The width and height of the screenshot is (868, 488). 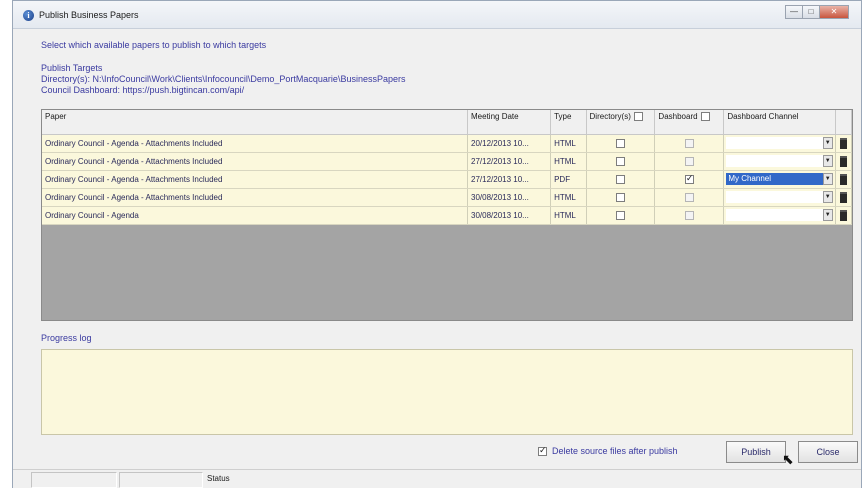 I want to click on col-dashboard-label: Dashboard, so click(x=678, y=116).